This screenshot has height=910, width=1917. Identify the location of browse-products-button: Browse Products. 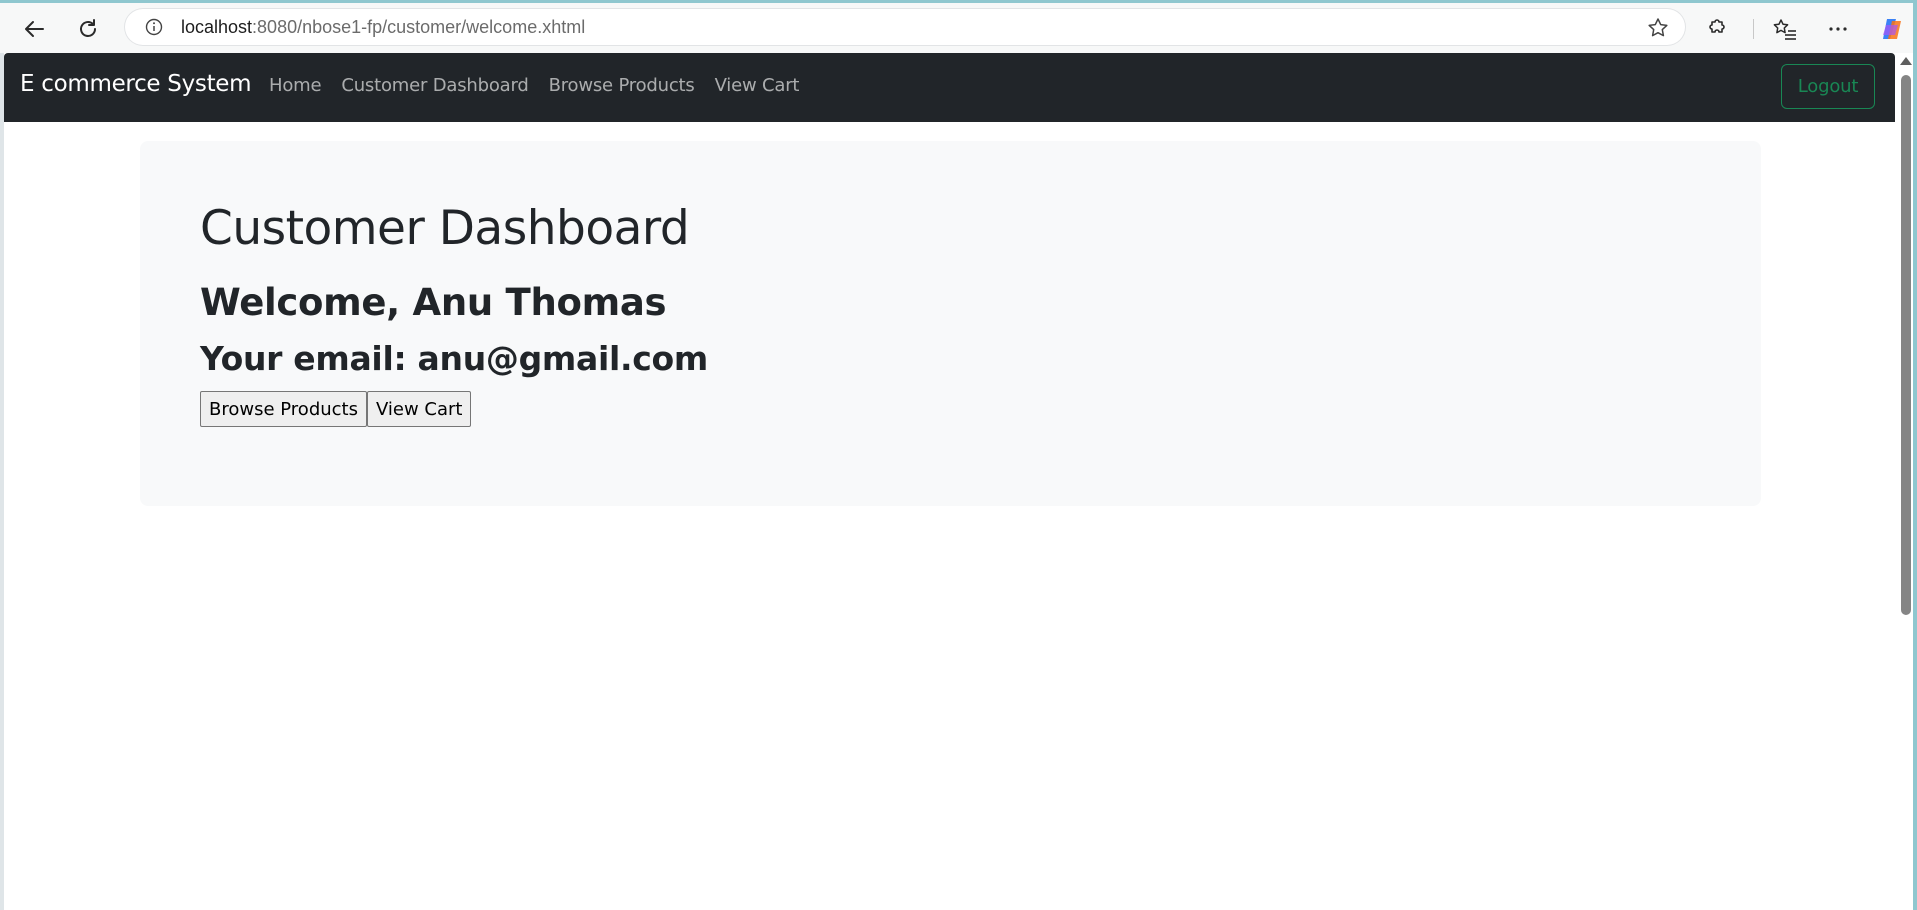
(283, 409).